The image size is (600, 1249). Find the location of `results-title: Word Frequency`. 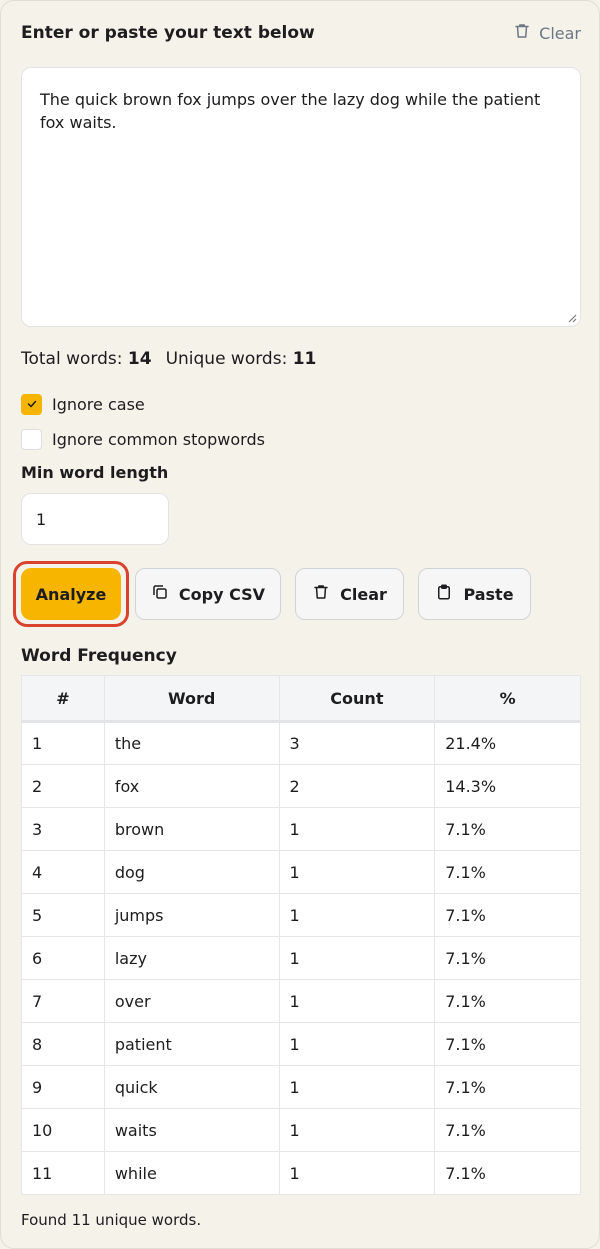

results-title: Word Frequency is located at coordinates (99, 656).